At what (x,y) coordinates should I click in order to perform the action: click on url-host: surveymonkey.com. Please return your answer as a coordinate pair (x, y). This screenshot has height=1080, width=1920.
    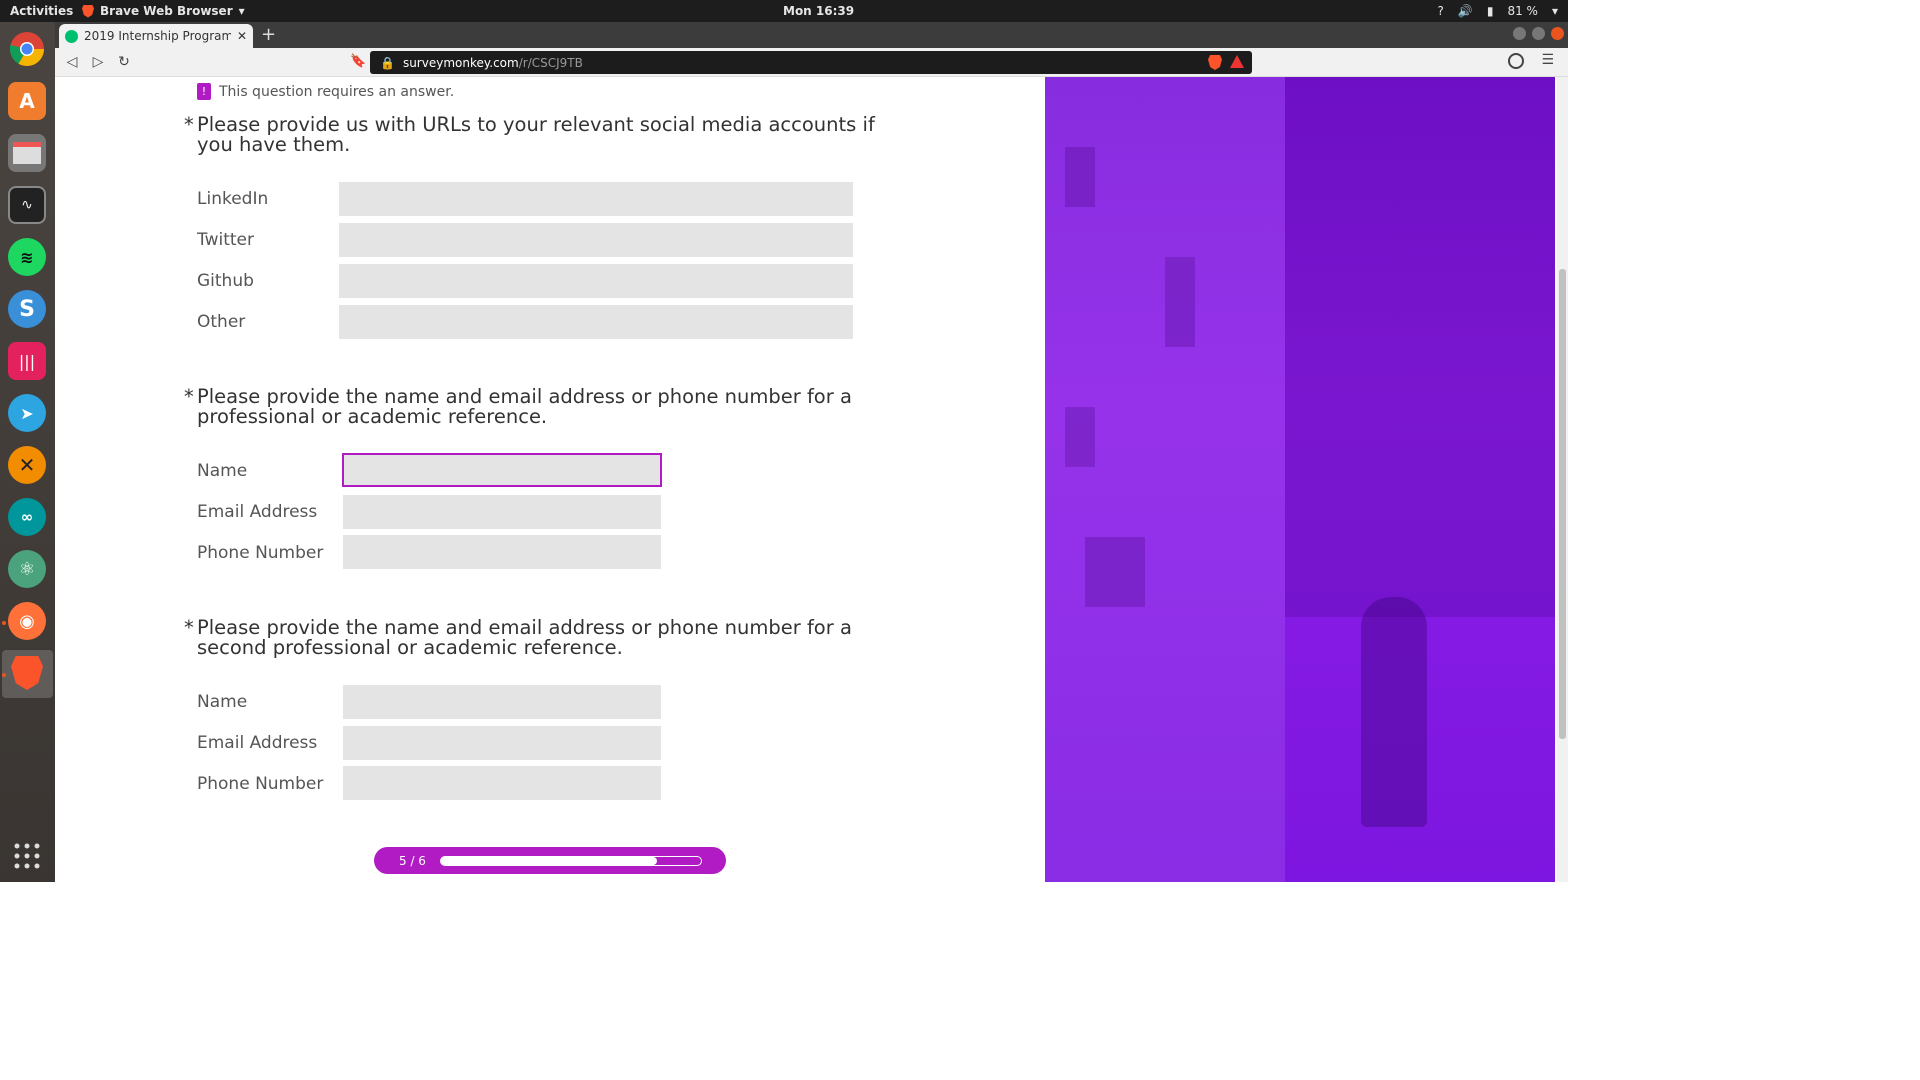
    Looking at the image, I should click on (460, 62).